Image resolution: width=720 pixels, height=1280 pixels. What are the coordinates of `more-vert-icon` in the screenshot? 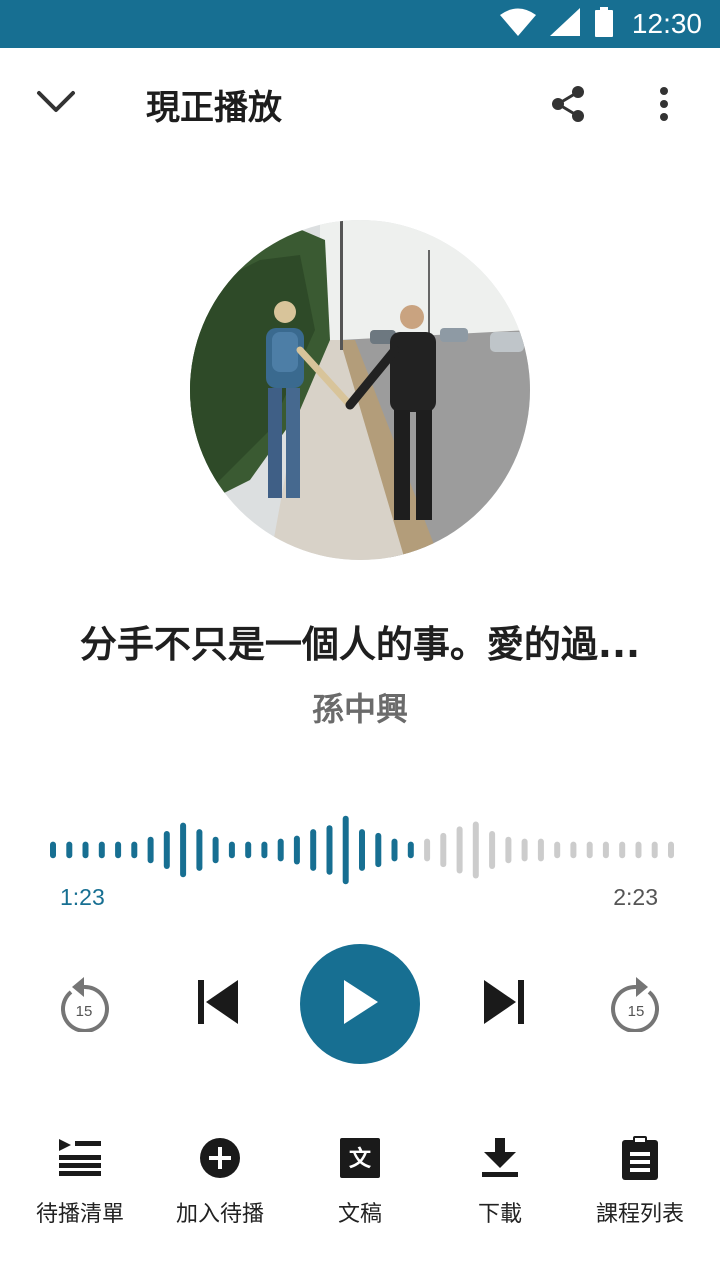 It's located at (664, 106).